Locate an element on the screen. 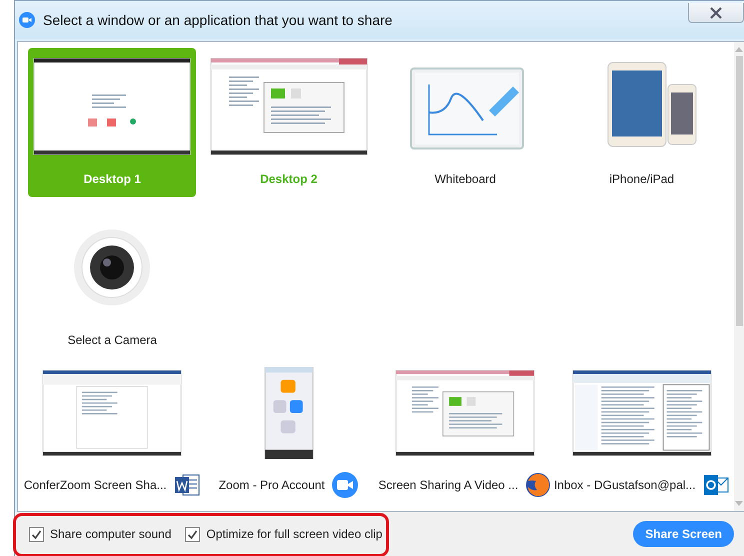 Image resolution: width=744 pixels, height=556 pixels. camera-logo-icon is located at coordinates (27, 20).